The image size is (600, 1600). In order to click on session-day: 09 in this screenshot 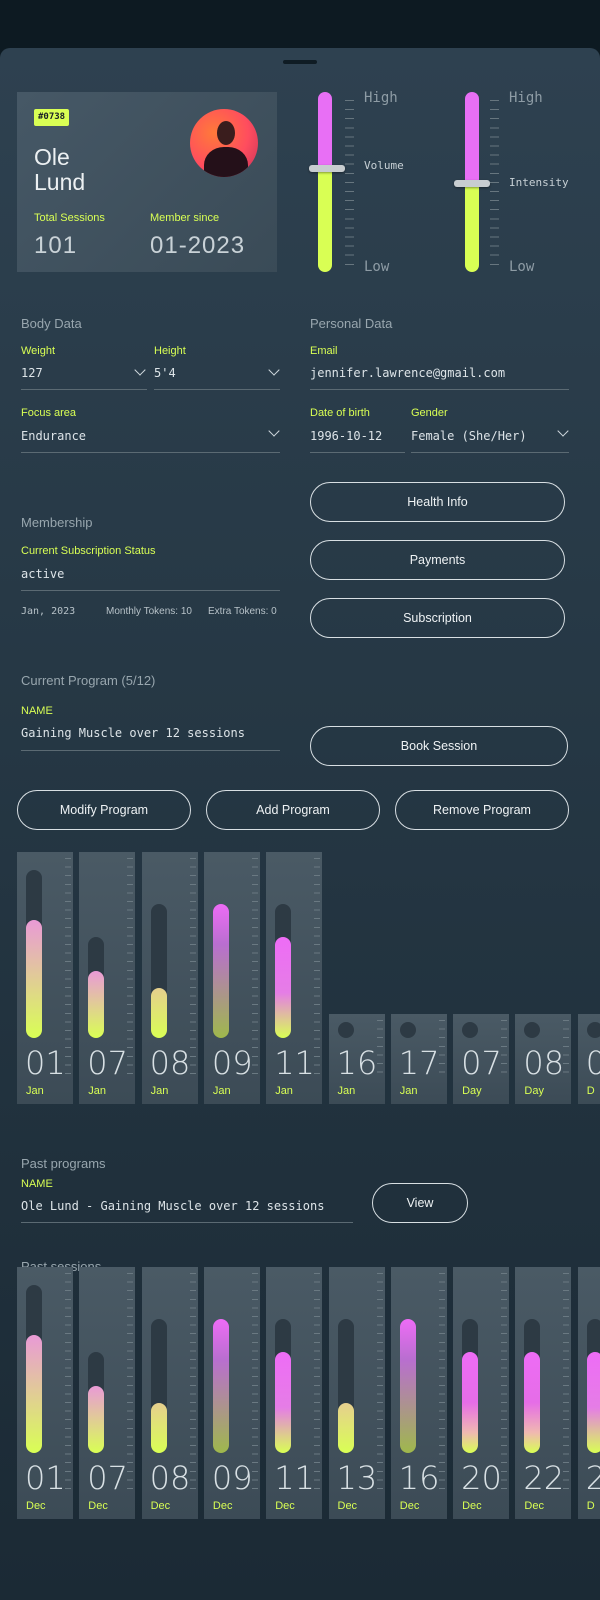, I will do `click(232, 1063)`.